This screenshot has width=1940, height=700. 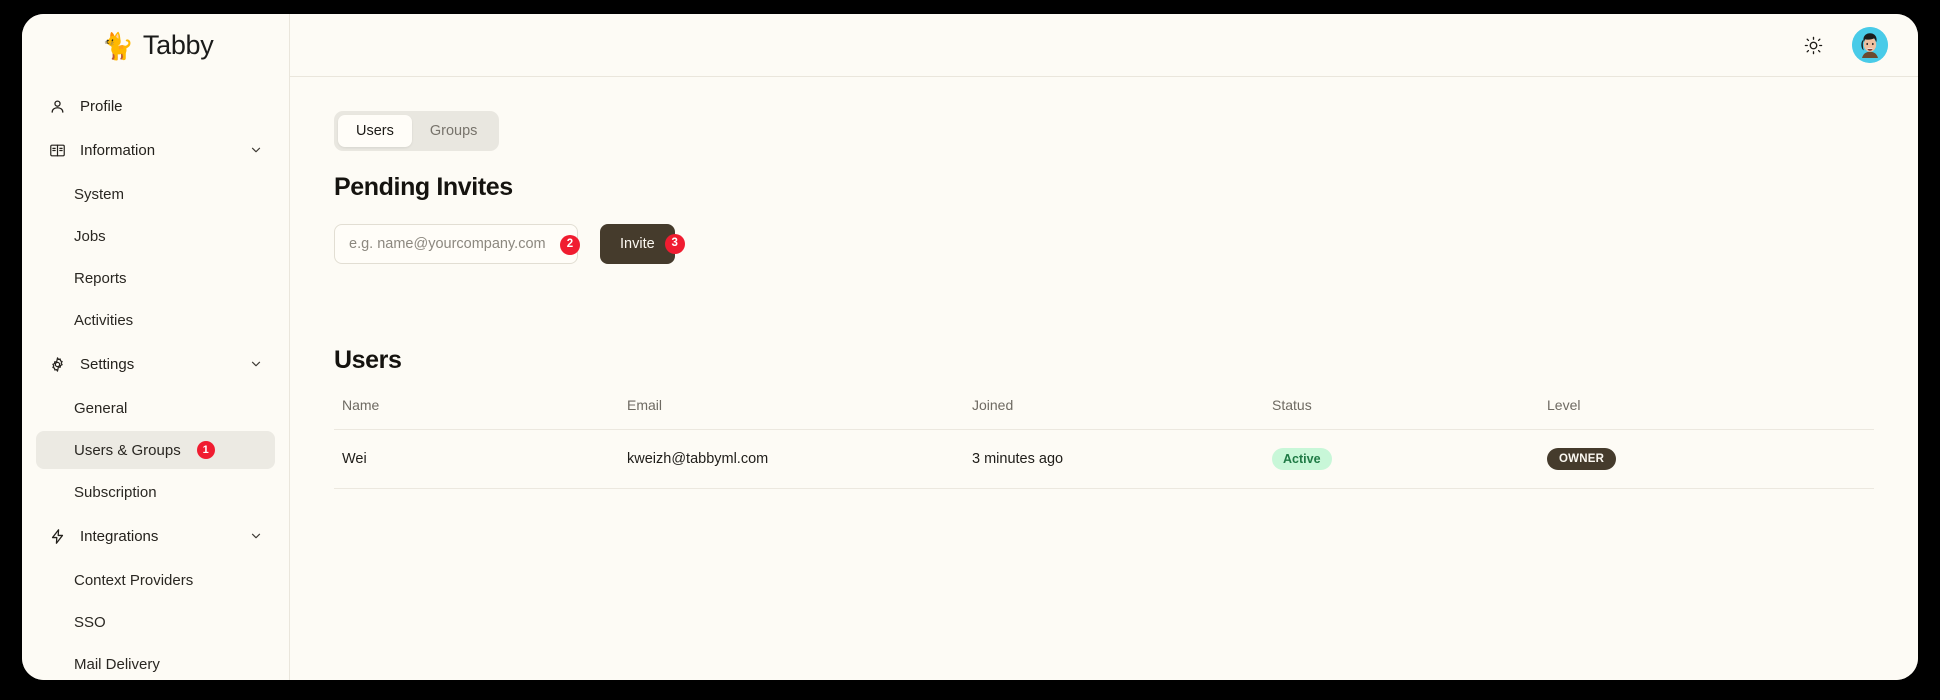 What do you see at coordinates (476, 459) in the screenshot?
I see `cell-name: Wei` at bounding box center [476, 459].